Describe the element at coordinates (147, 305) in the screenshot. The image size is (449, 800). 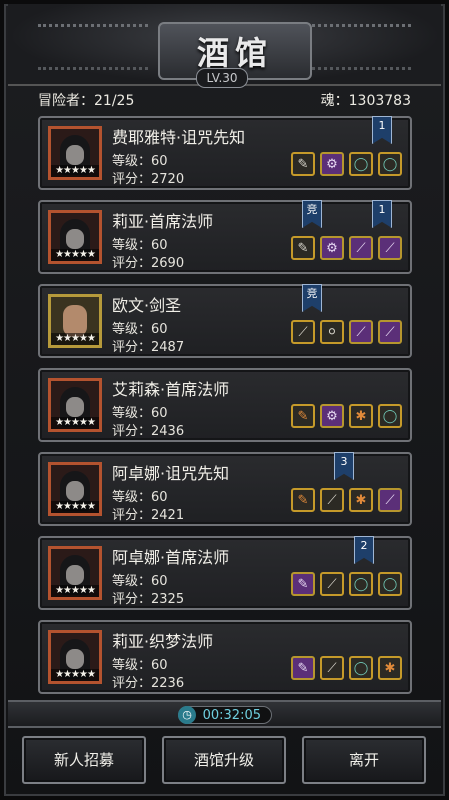
I see `hero-name: 欧文·剑圣` at that location.